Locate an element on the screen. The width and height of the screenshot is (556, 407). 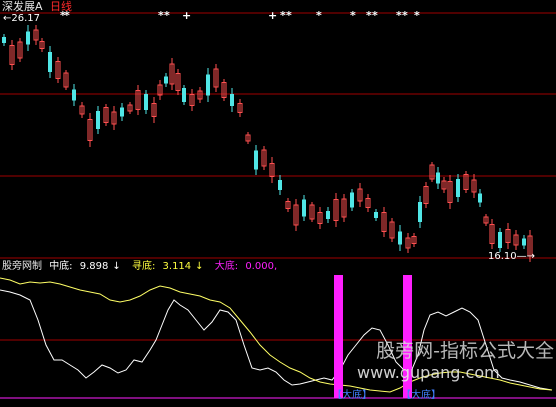
low-price-marker: 16.10—→ is located at coordinates (511, 256).